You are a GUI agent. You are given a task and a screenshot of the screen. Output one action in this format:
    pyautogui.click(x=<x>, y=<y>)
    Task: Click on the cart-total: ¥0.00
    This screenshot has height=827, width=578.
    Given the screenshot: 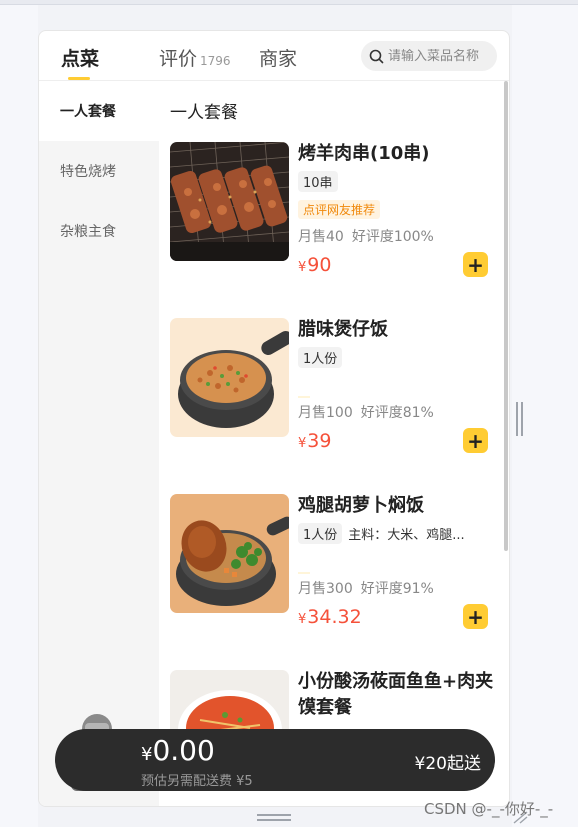 What is the action you would take?
    pyautogui.click(x=178, y=750)
    